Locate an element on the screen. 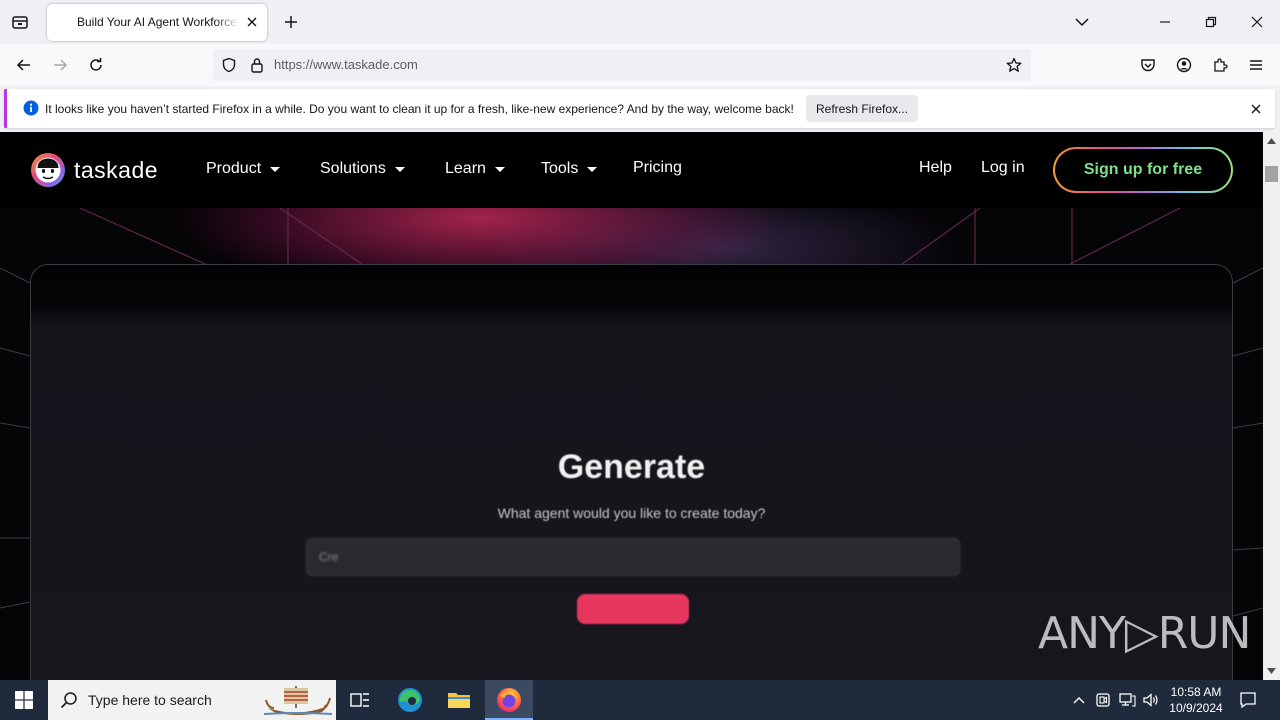 The width and height of the screenshot is (1280, 720). help-link: Help is located at coordinates (935, 168).